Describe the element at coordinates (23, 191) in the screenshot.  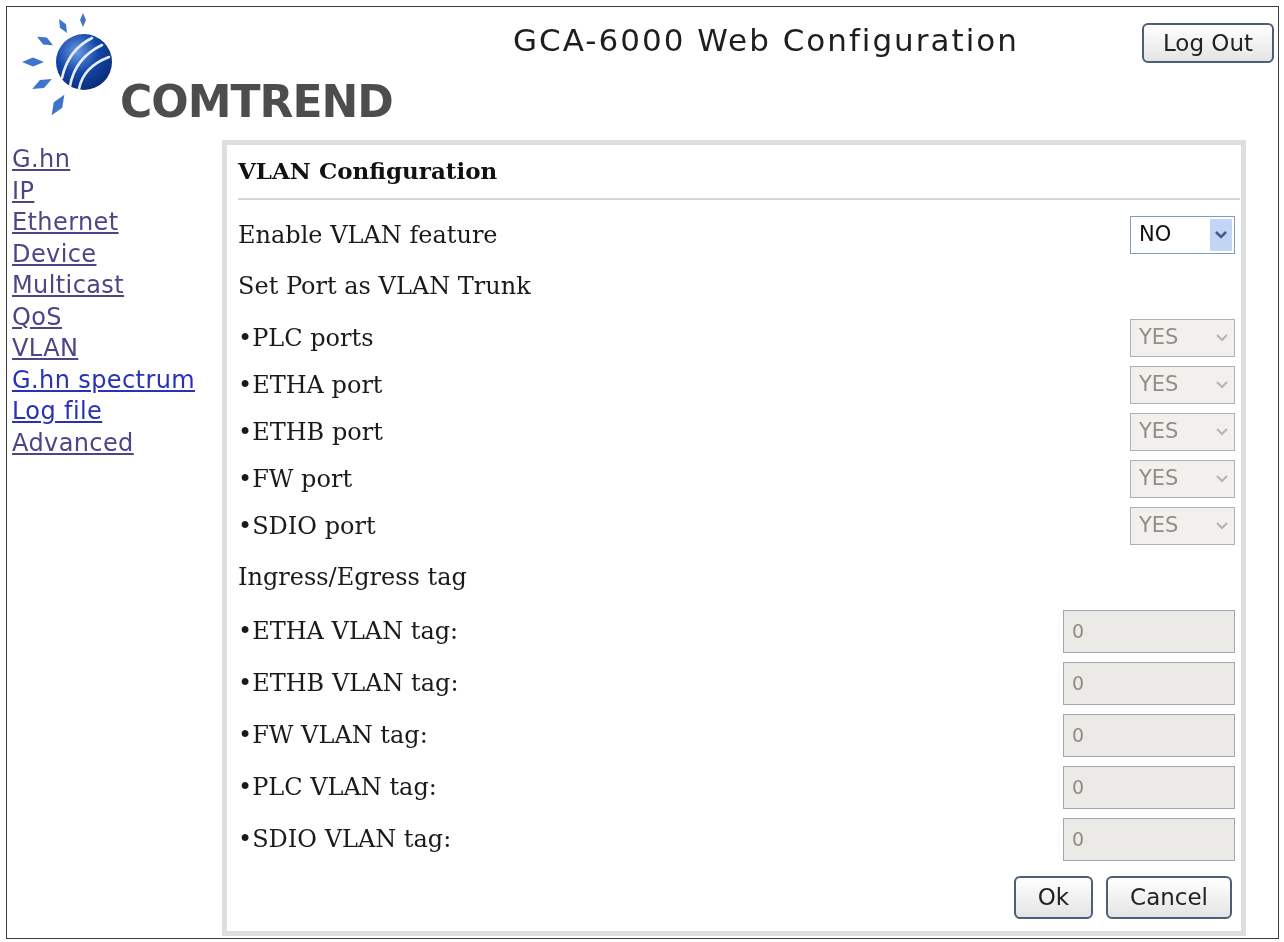
I see `nav-link: IP` at that location.